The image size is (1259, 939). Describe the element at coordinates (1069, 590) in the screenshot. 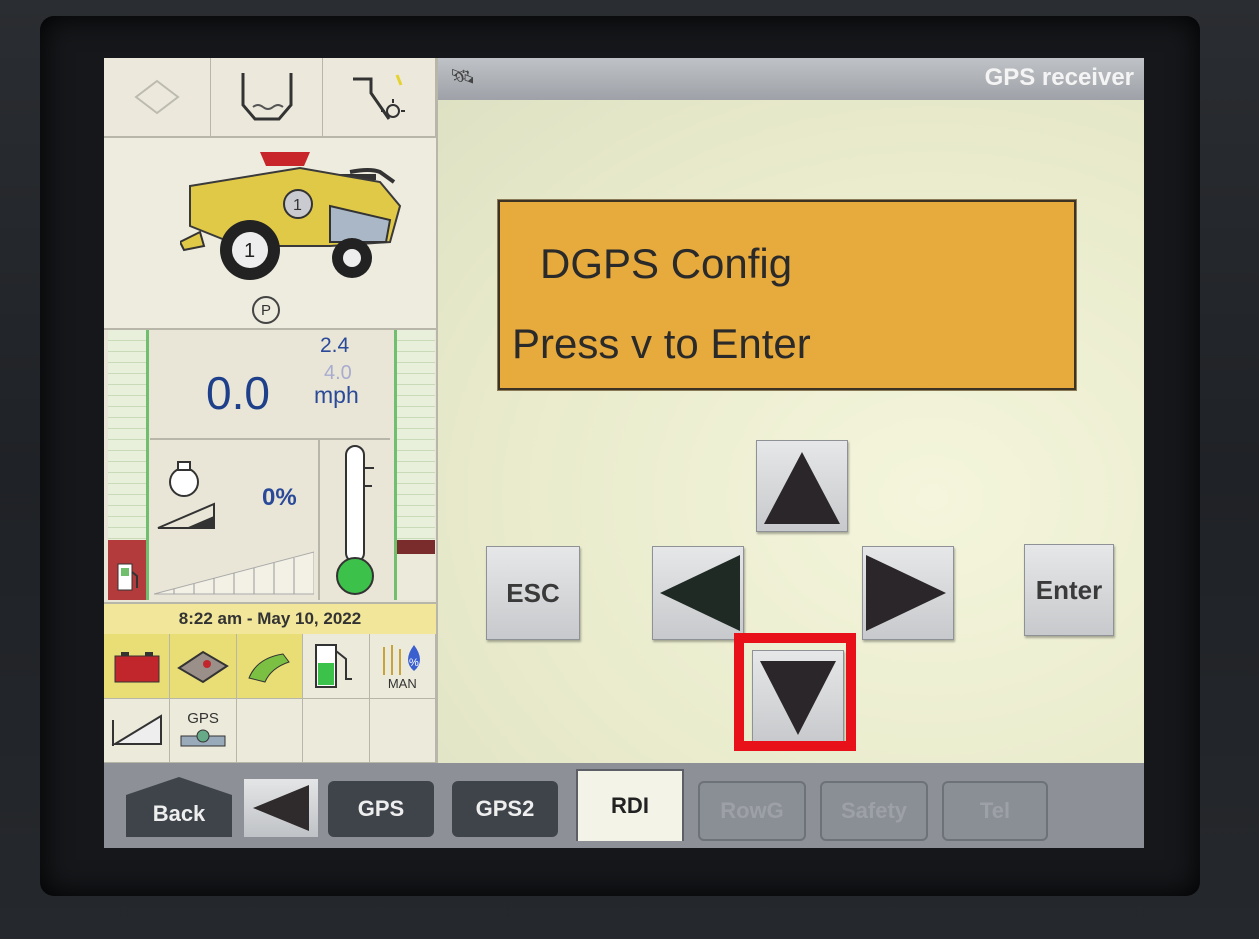

I see `enter-button: Enter` at that location.